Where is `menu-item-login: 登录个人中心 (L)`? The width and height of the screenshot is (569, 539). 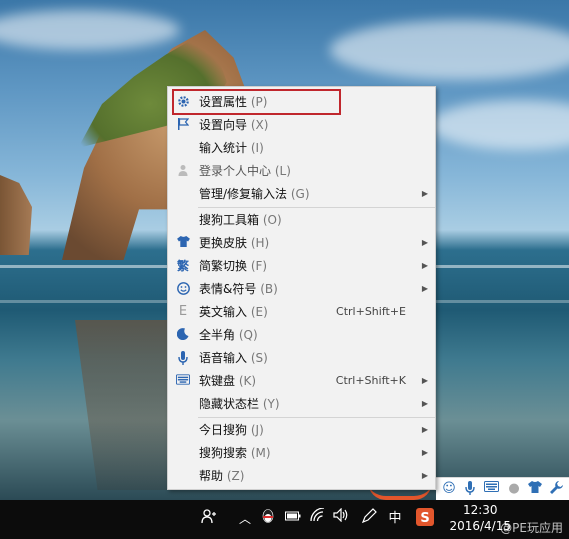
menu-item-login: 登录个人中心 (L) is located at coordinates (301, 171).